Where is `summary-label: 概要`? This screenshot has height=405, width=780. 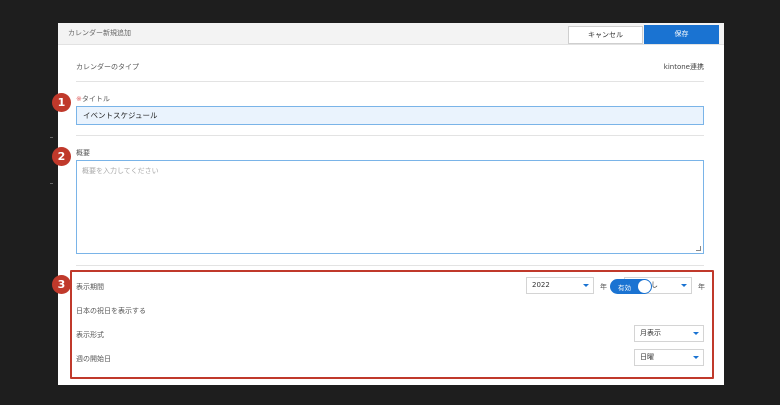 summary-label: 概要 is located at coordinates (83, 153).